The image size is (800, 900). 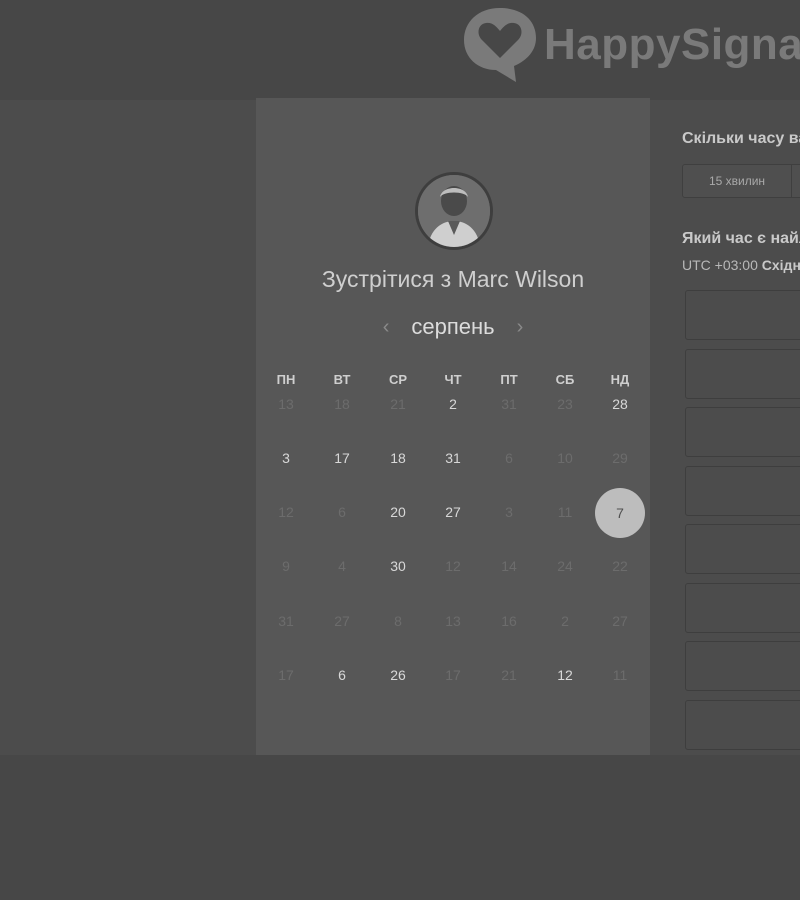 I want to click on top-header: HappySigna, so click(x=400, y=50).